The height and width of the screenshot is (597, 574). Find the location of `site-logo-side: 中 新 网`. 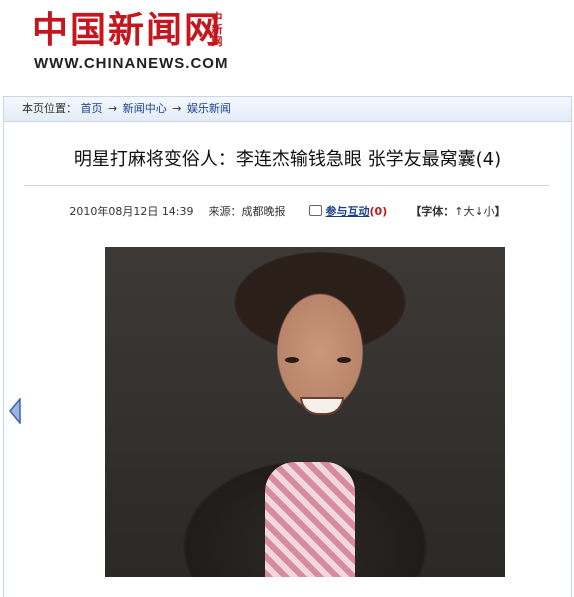

site-logo-side: 中 新 网 is located at coordinates (217, 30).